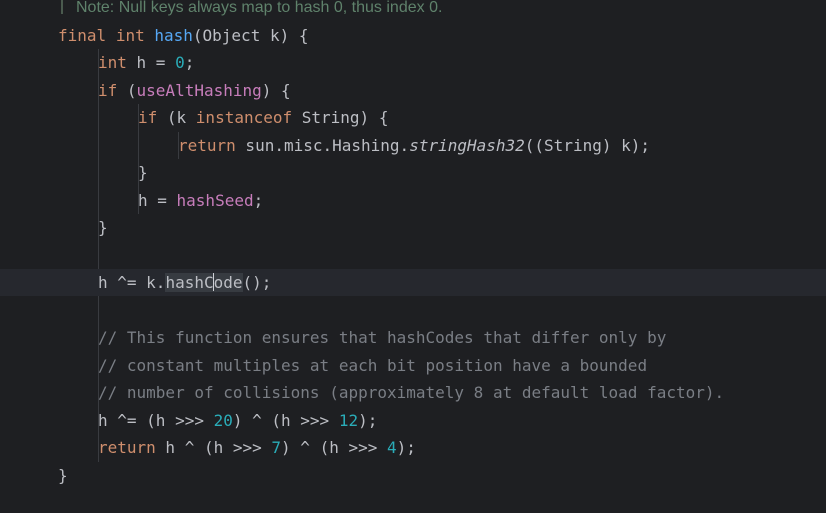  I want to click on token-number: 7, so click(276, 447).